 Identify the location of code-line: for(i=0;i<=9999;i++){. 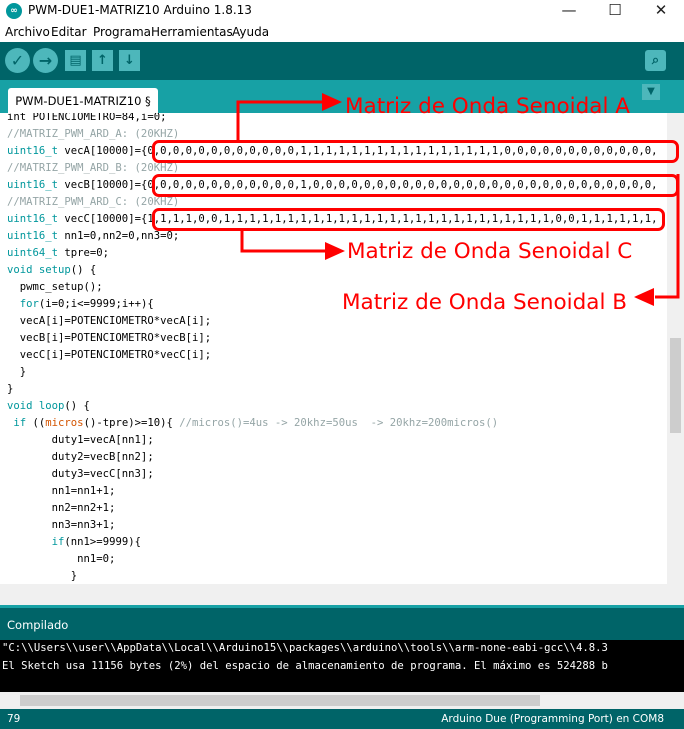
(80, 304).